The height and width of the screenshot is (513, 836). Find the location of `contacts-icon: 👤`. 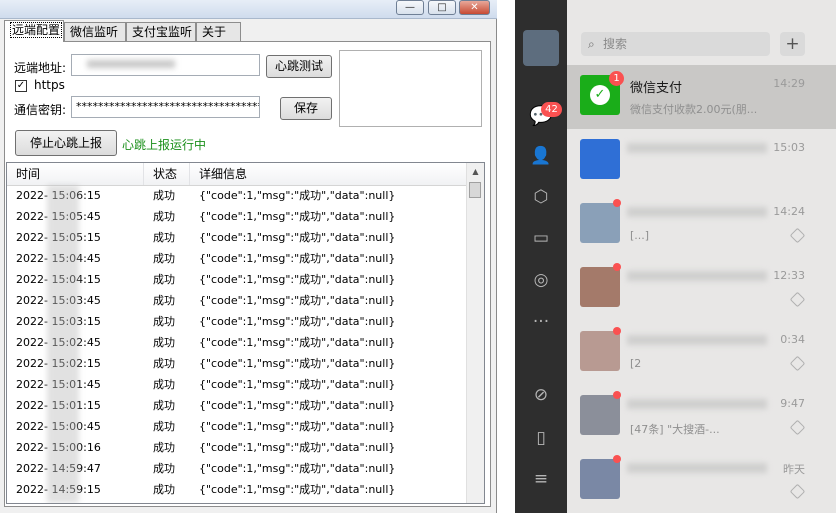

contacts-icon: 👤 is located at coordinates (541, 156).